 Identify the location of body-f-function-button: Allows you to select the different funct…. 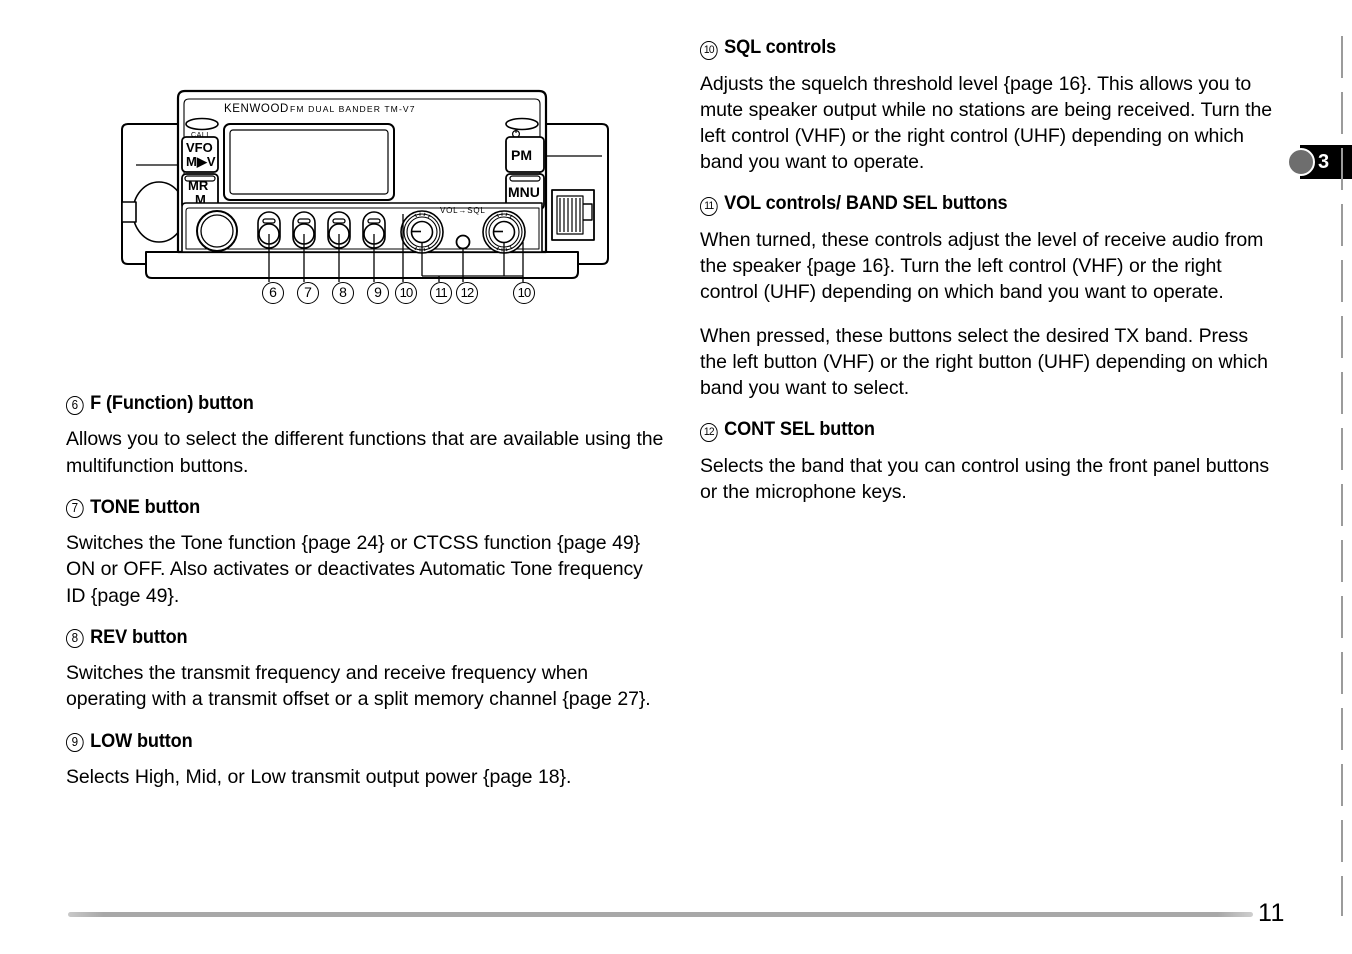
(365, 452).